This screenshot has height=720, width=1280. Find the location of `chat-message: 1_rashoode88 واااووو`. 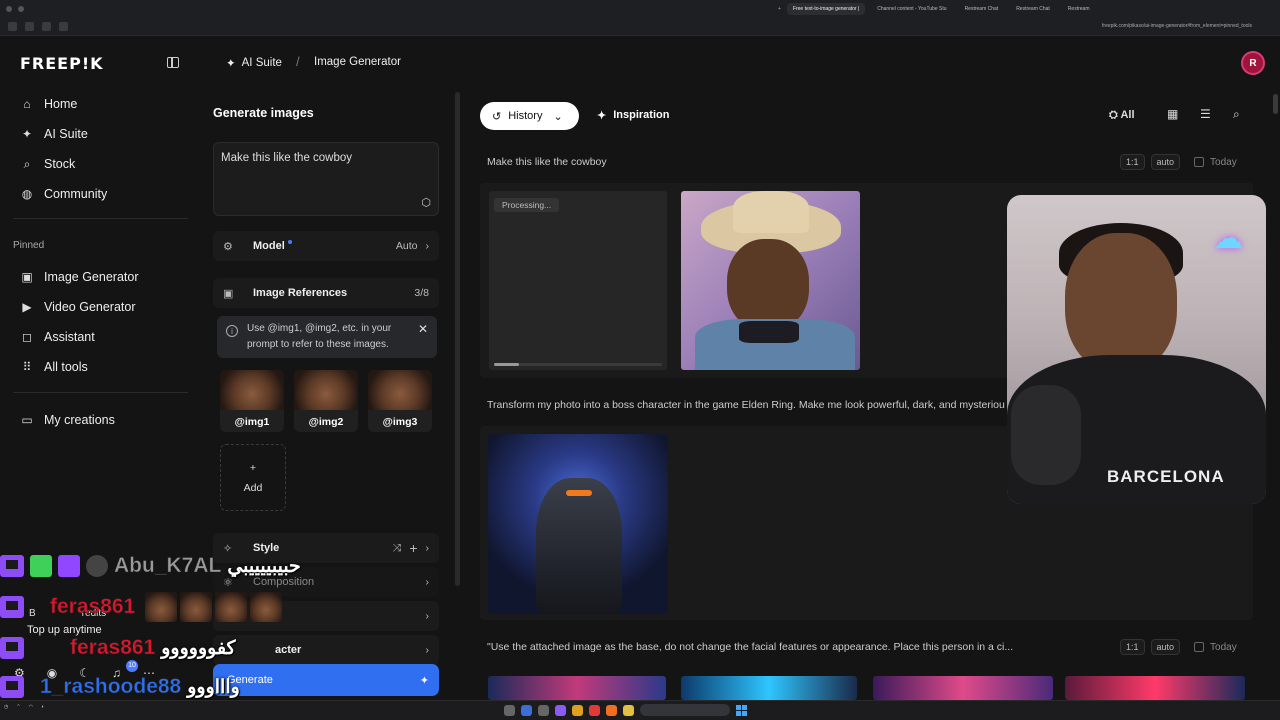

chat-message: 1_rashoode88 واااووو is located at coordinates (190, 687).